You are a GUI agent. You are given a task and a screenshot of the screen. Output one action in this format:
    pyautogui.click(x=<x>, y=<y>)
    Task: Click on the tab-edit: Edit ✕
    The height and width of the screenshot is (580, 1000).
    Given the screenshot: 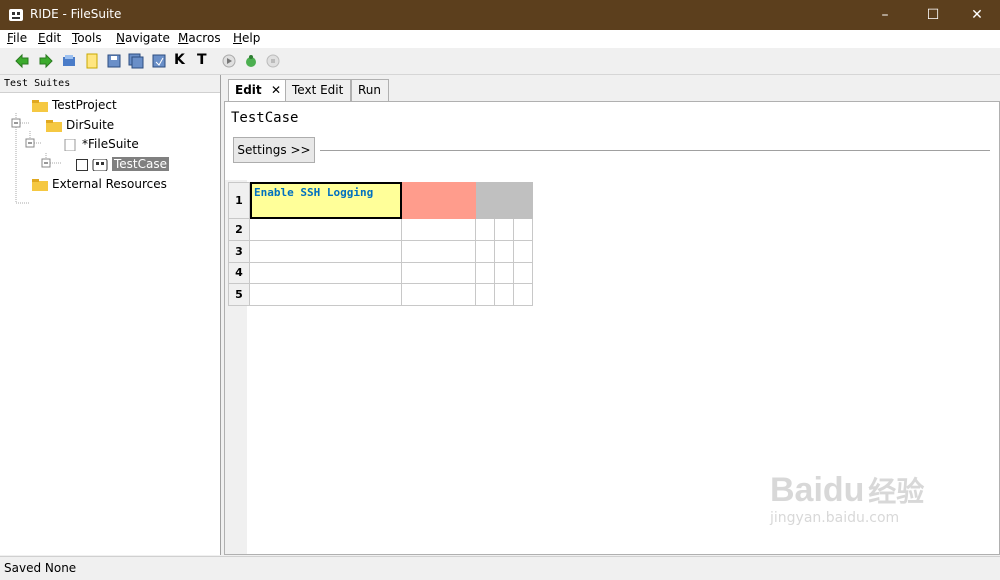 What is the action you would take?
    pyautogui.click(x=257, y=90)
    